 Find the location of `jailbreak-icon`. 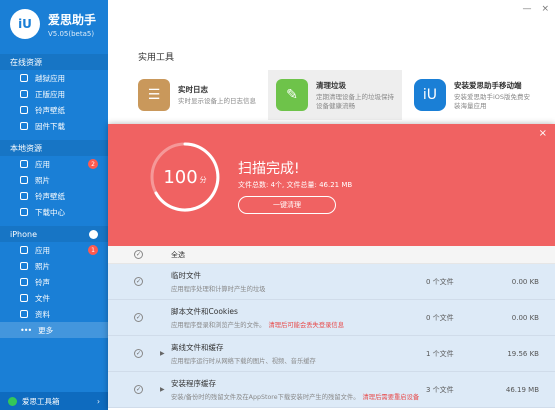

jailbreak-icon is located at coordinates (24, 78).